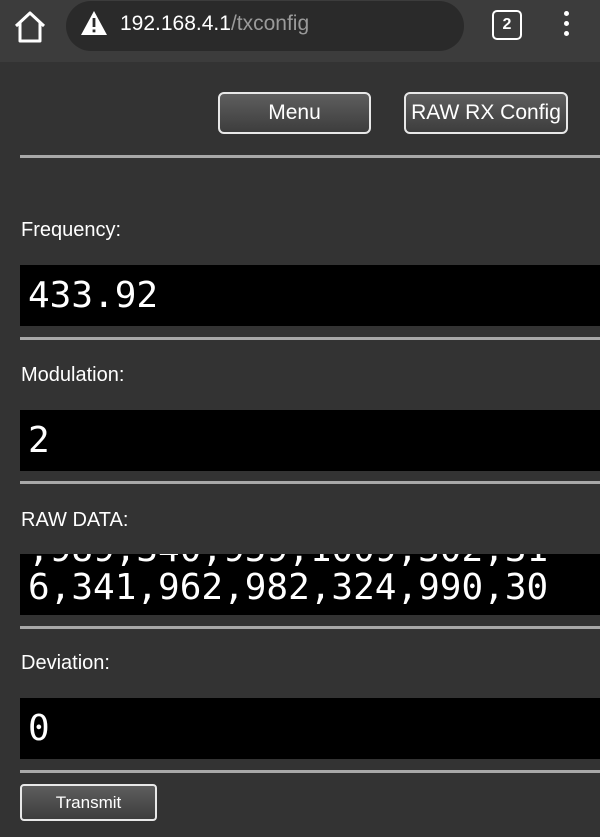  I want to click on more-options-icon, so click(566, 23).